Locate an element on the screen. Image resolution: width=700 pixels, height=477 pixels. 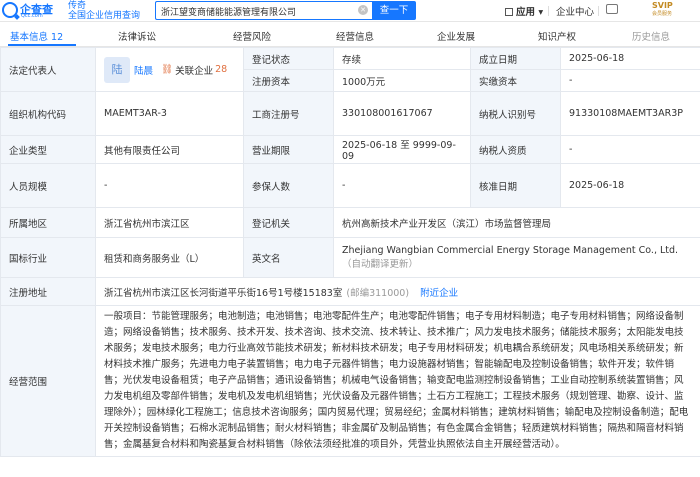
link-icon: ⛓ is located at coordinates (167, 69).